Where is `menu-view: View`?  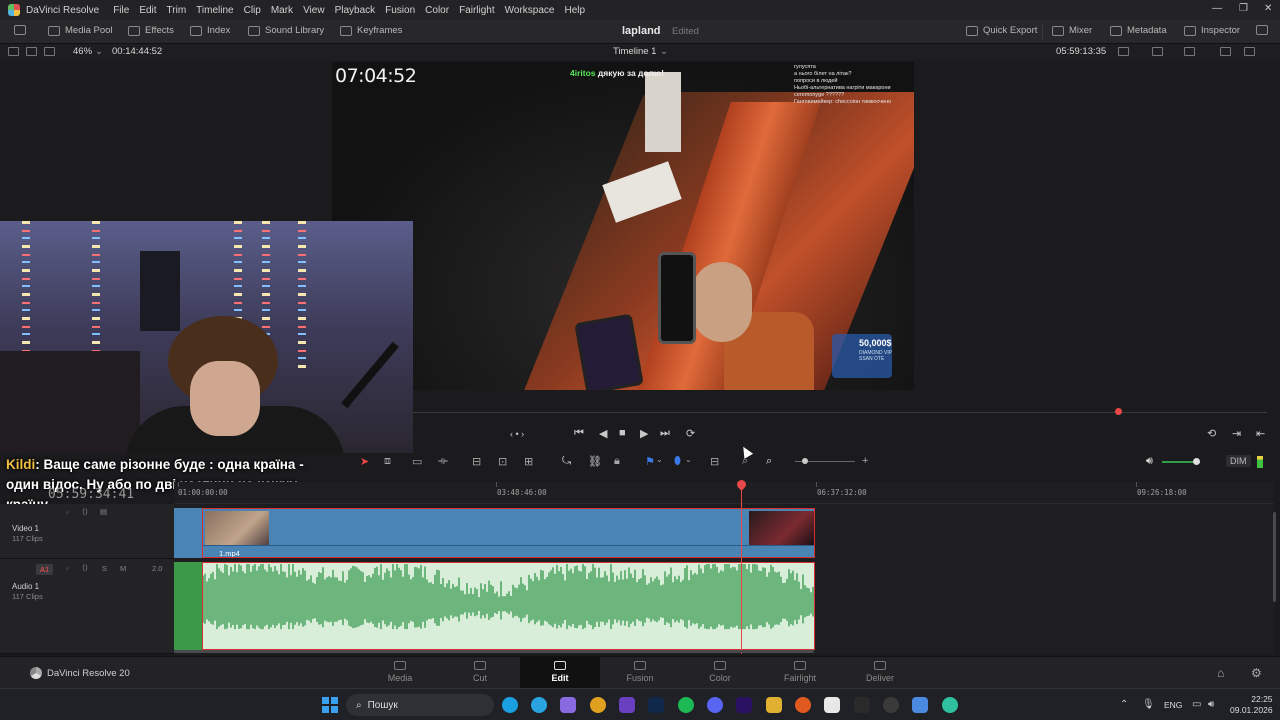
menu-view: View is located at coordinates (314, 10).